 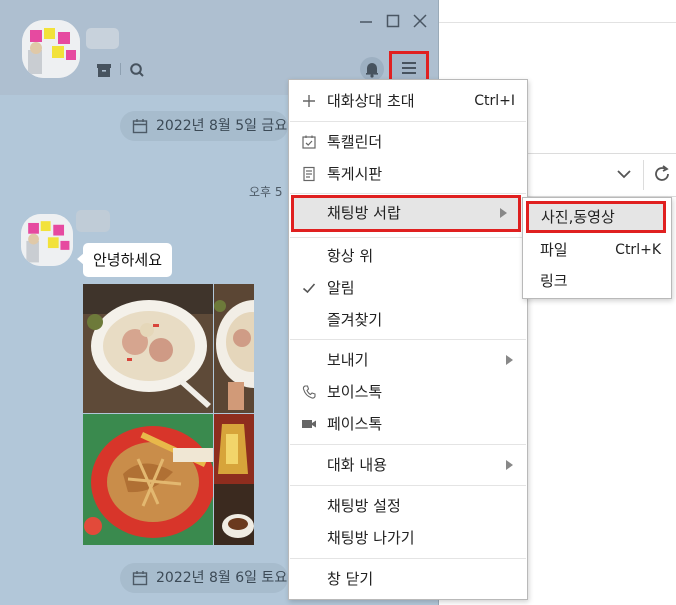 What do you see at coordinates (408, 256) in the screenshot?
I see `menu-item-always-on-top: 항상 위` at bounding box center [408, 256].